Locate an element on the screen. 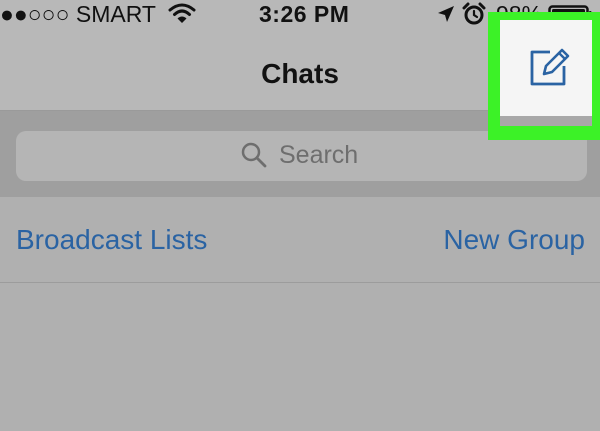 The width and height of the screenshot is (600, 431). clock-time: 3:26 PM is located at coordinates (304, 14).